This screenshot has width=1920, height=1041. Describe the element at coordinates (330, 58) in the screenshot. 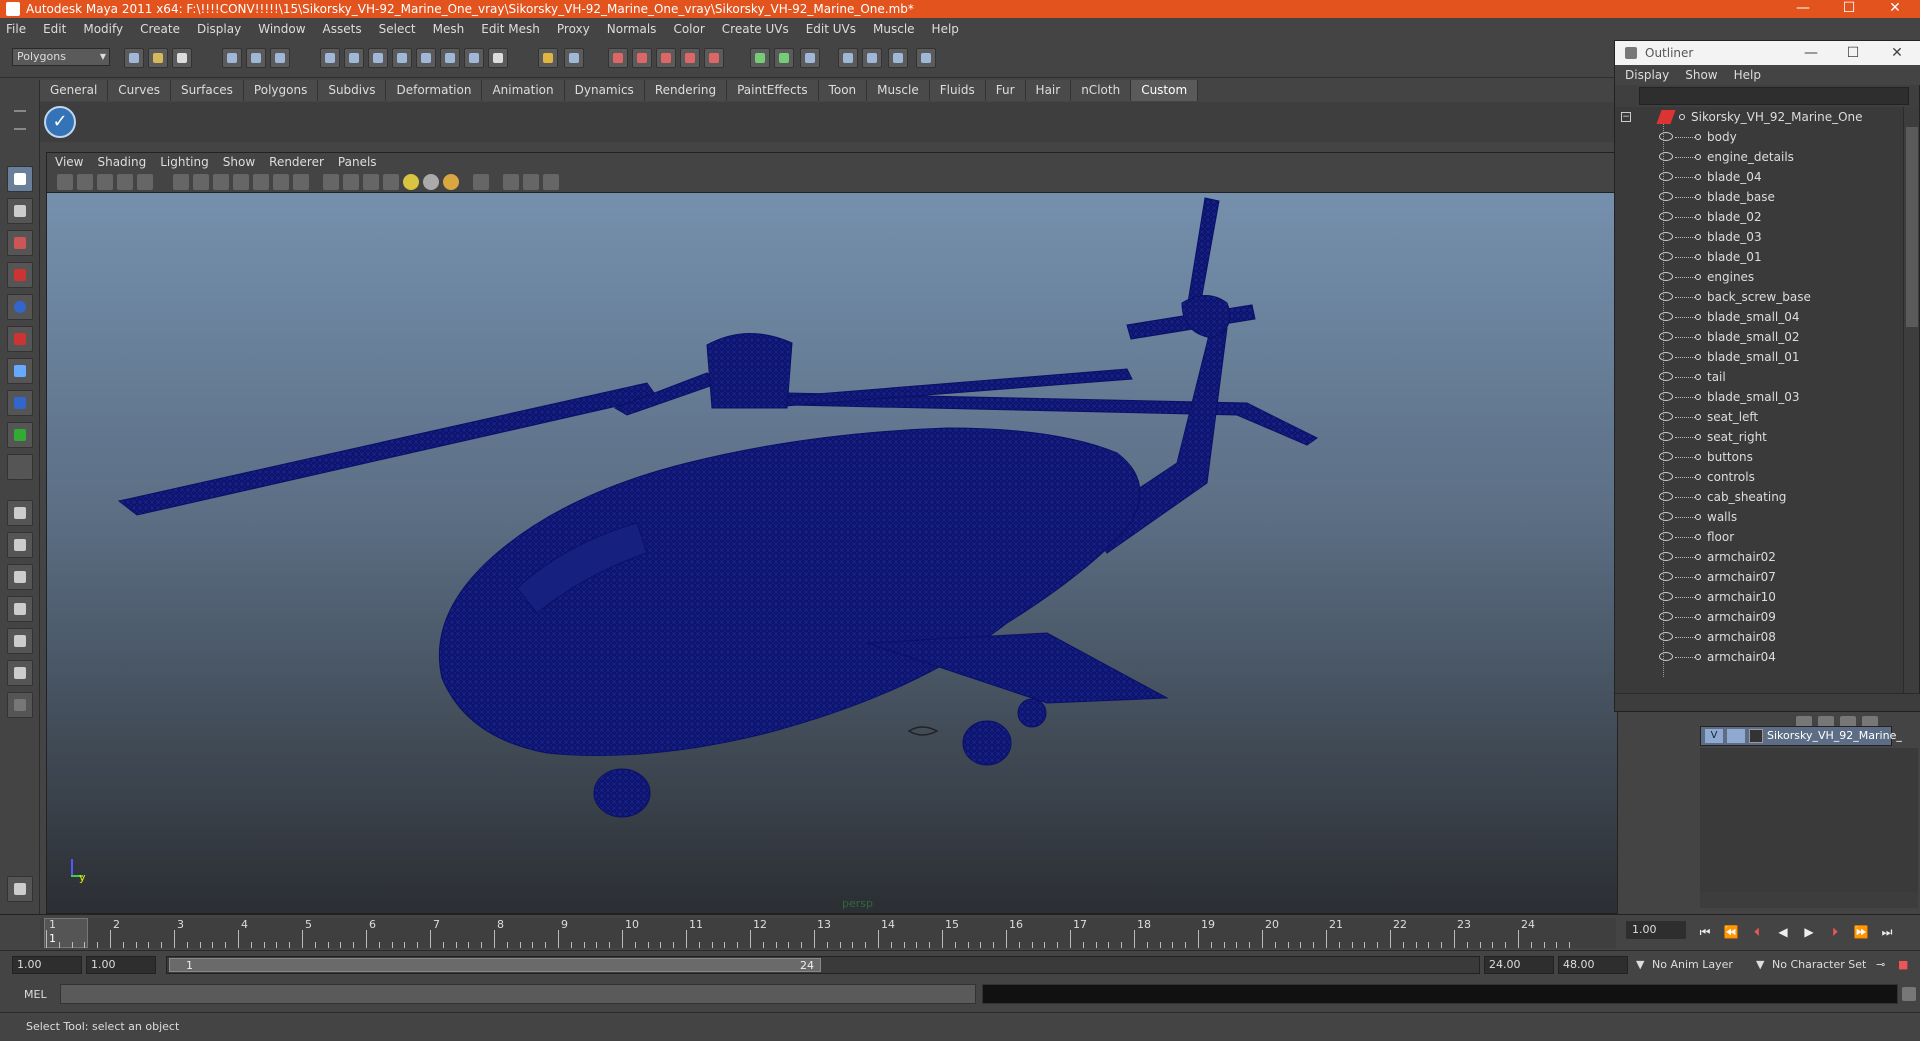

I see `snap-grid-icon` at that location.